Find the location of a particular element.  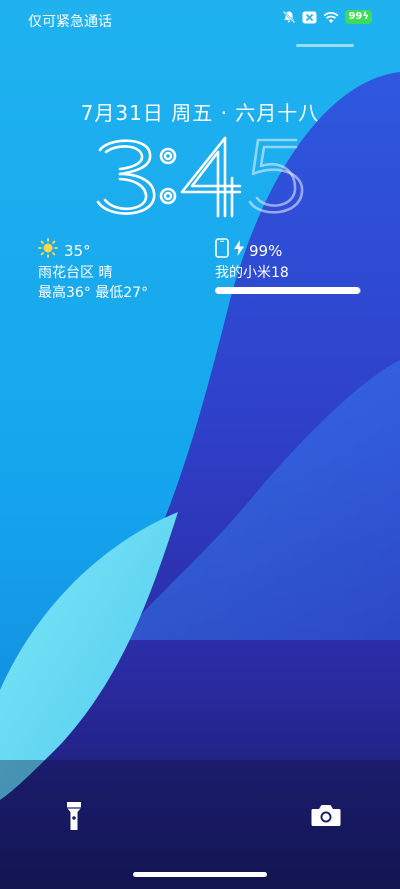

wifi-icon is located at coordinates (331, 17).